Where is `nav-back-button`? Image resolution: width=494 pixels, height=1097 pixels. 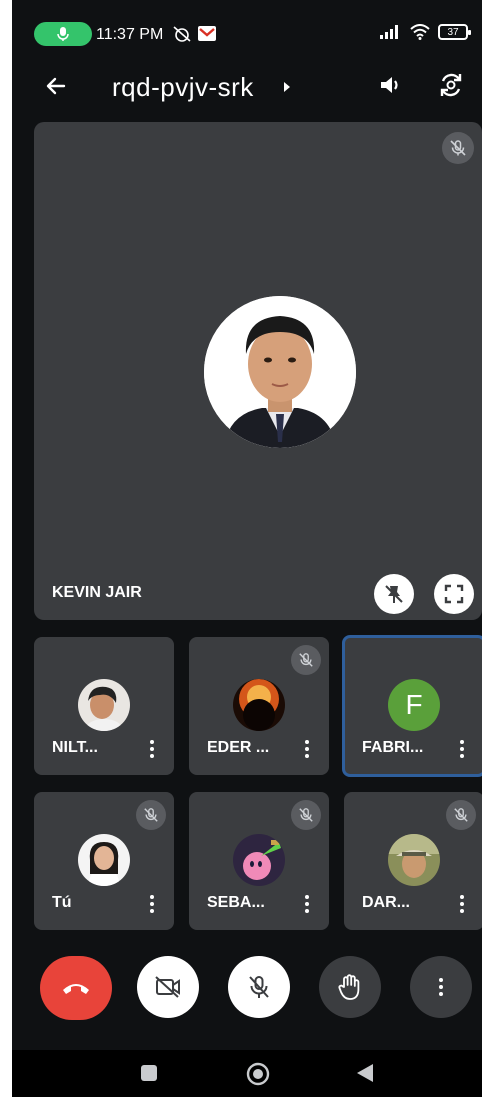 nav-back-button is located at coordinates (365, 1075).